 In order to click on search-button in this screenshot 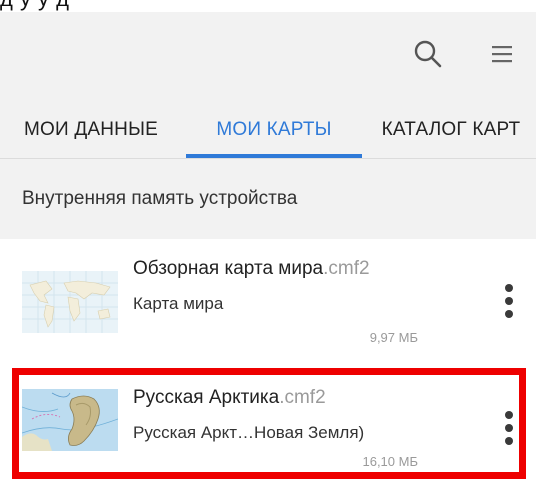, I will do `click(428, 54)`.